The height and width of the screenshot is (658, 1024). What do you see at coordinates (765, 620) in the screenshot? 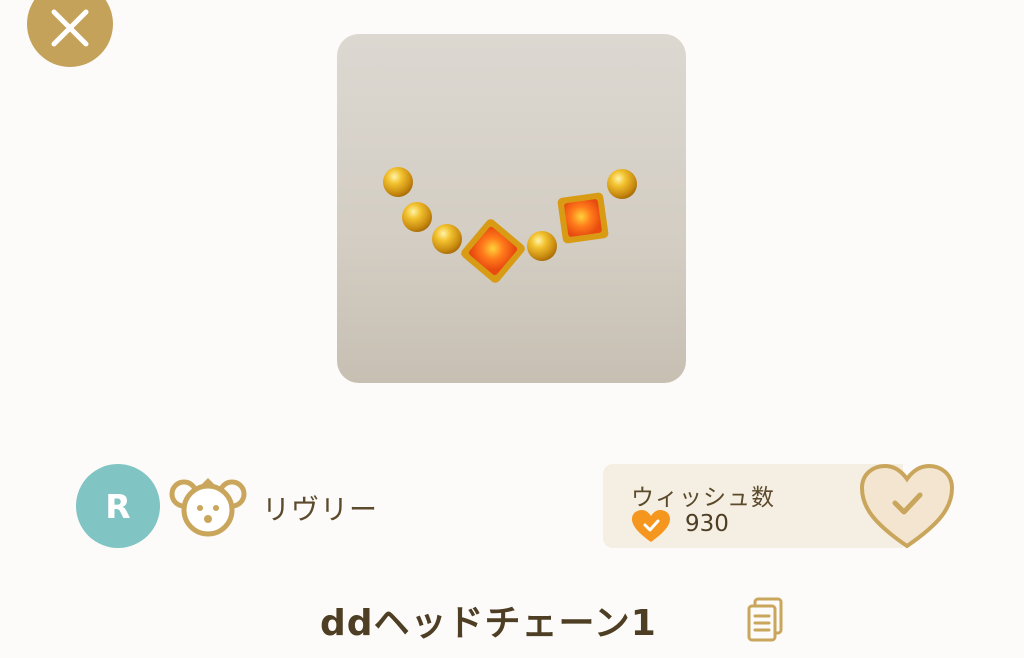
I see `copy-document-icon` at bounding box center [765, 620].